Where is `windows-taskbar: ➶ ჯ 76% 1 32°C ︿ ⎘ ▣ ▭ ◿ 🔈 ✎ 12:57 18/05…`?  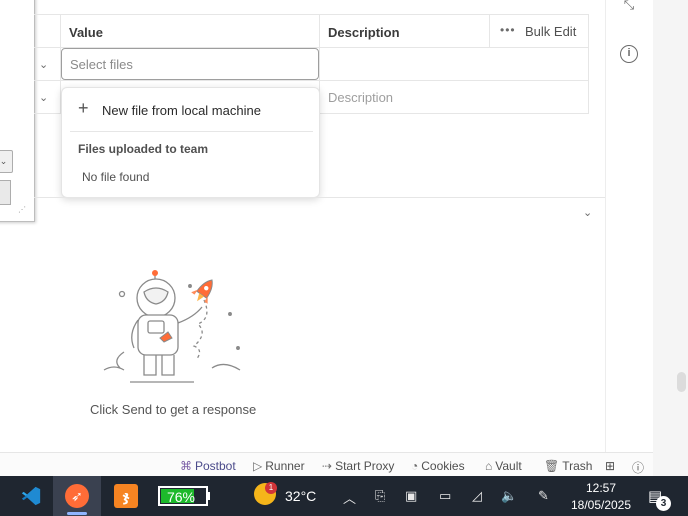
windows-taskbar: ➶ ჯ 76% 1 32°C ︿ ⎘ ▣ ▭ ◿ 🔈 ✎ 12:57 18/05… is located at coordinates (344, 496).